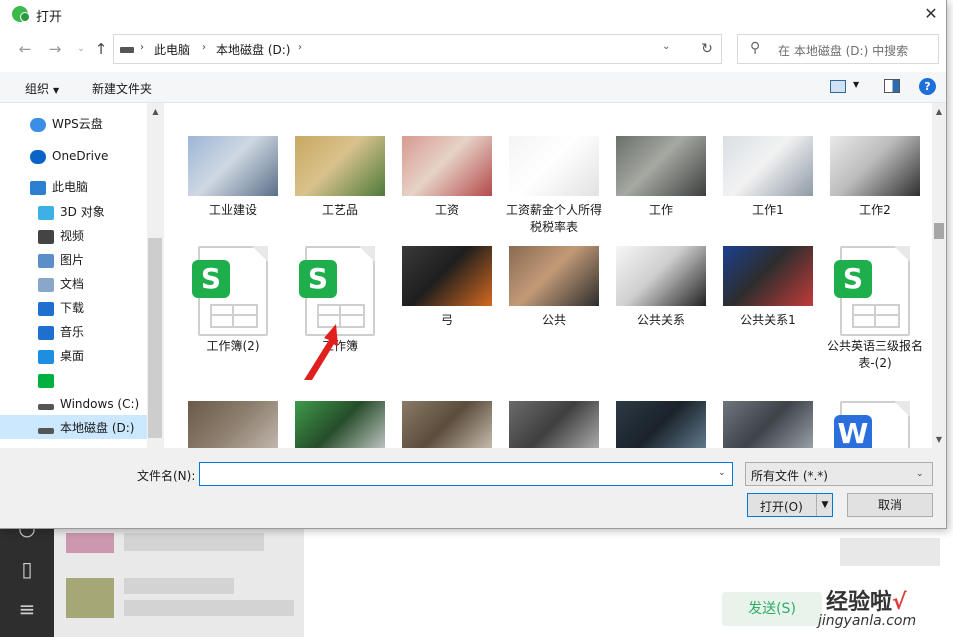 Image resolution: width=953 pixels, height=637 pixels. I want to click on sidebar-item, so click(49, 380).